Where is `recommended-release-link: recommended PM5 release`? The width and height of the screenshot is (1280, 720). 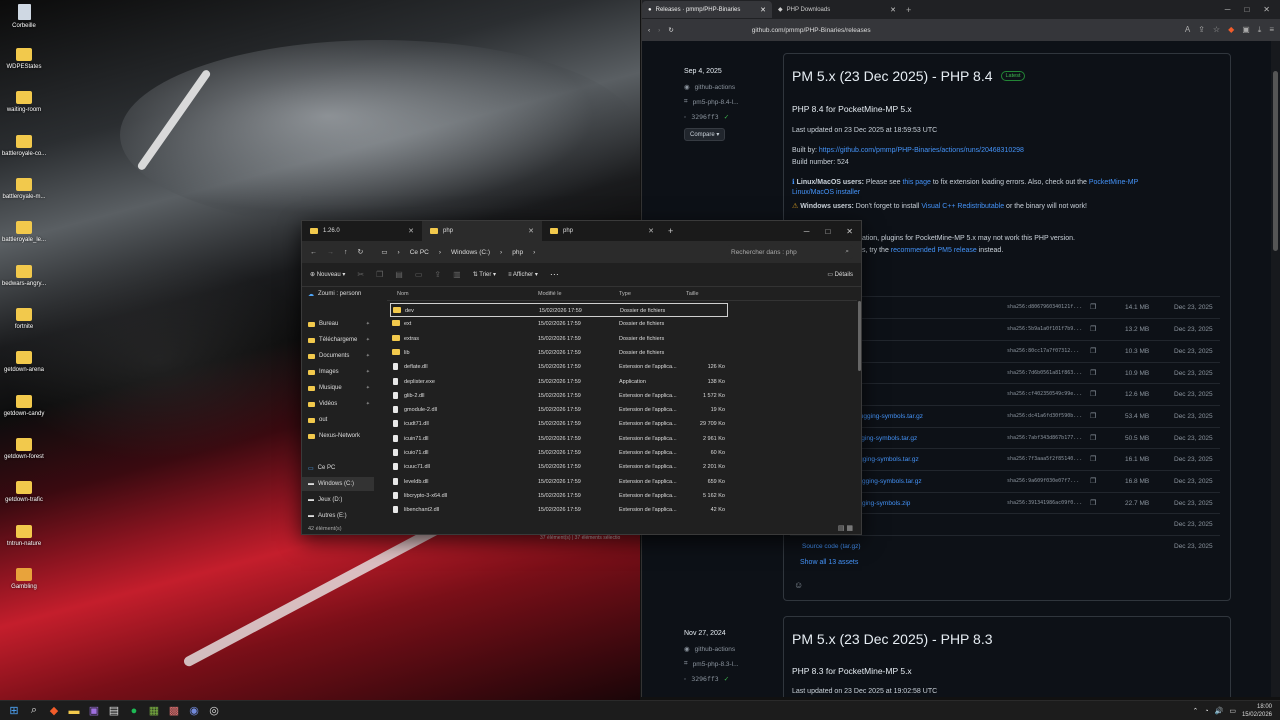 recommended-release-link: recommended PM5 release is located at coordinates (934, 250).